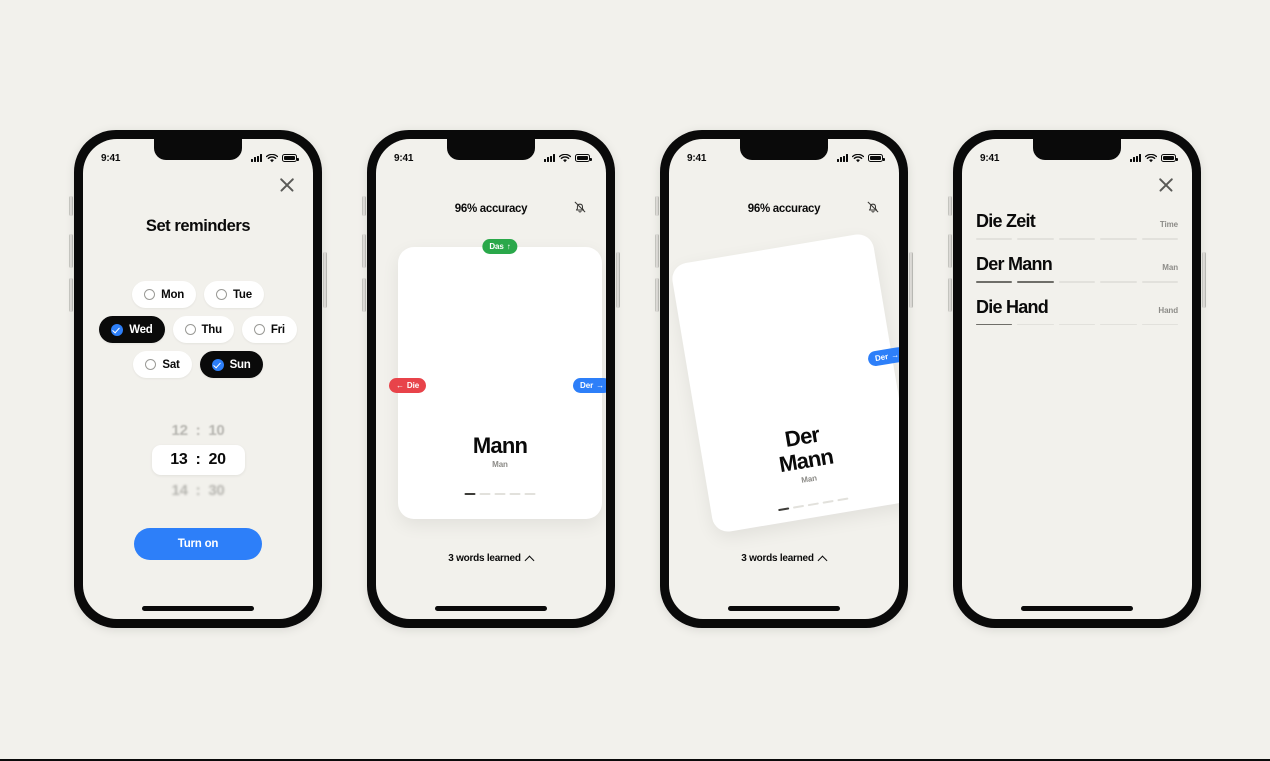 The height and width of the screenshot is (761, 1270). What do you see at coordinates (1077, 218) in the screenshot?
I see `word-row: Die Zeit Time` at bounding box center [1077, 218].